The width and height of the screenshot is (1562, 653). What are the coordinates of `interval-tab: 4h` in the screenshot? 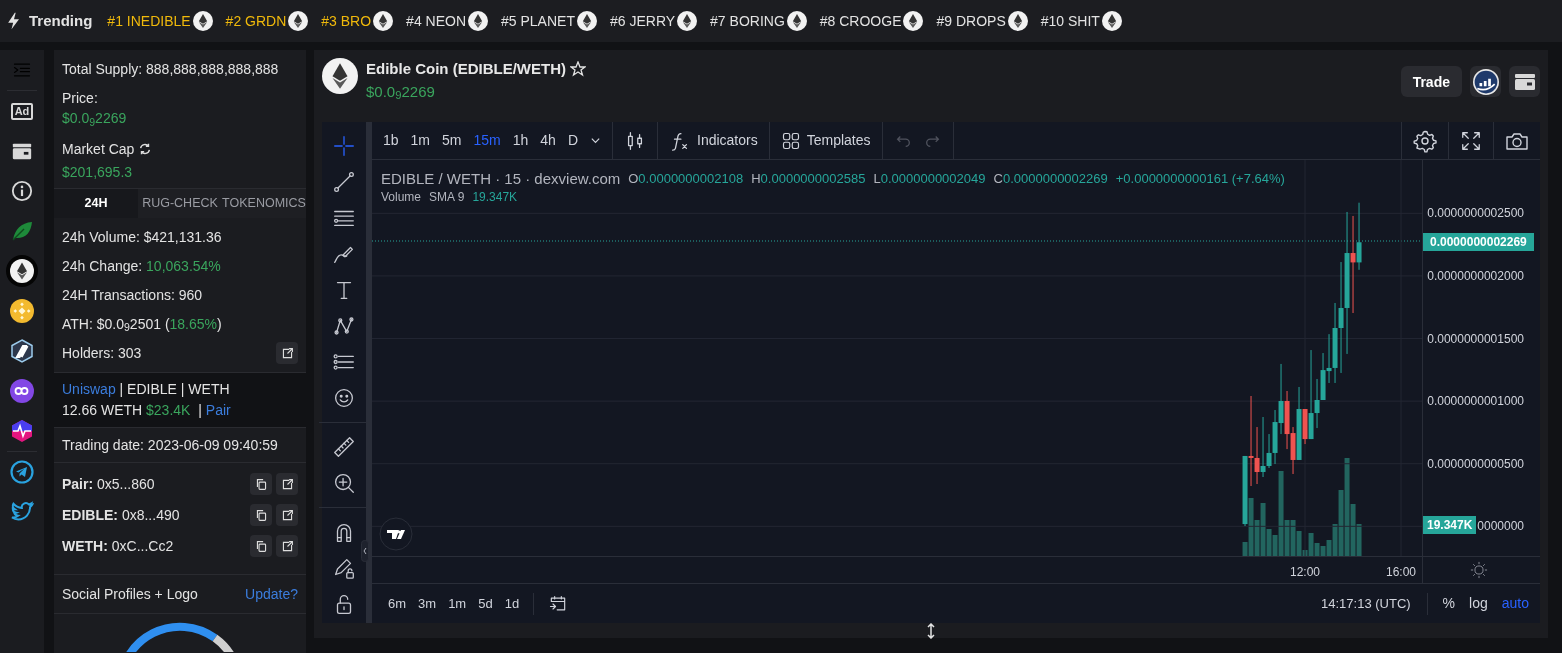 It's located at (548, 140).